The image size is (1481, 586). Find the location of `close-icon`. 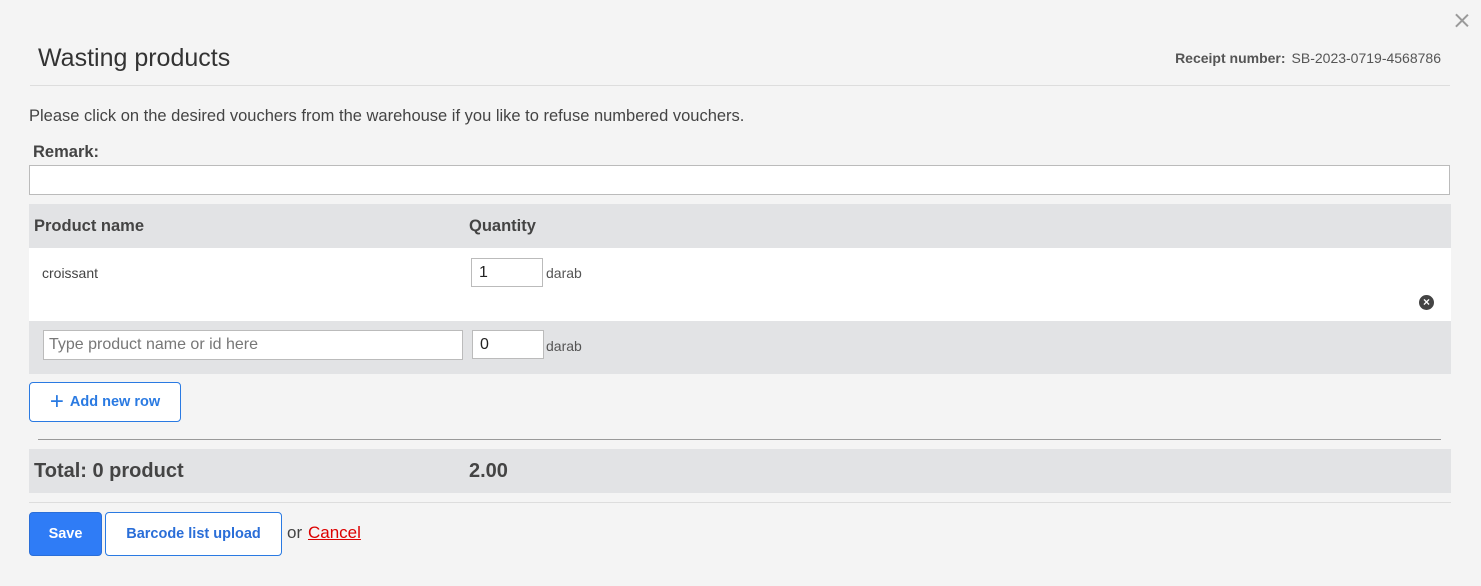

close-icon is located at coordinates (1462, 20).